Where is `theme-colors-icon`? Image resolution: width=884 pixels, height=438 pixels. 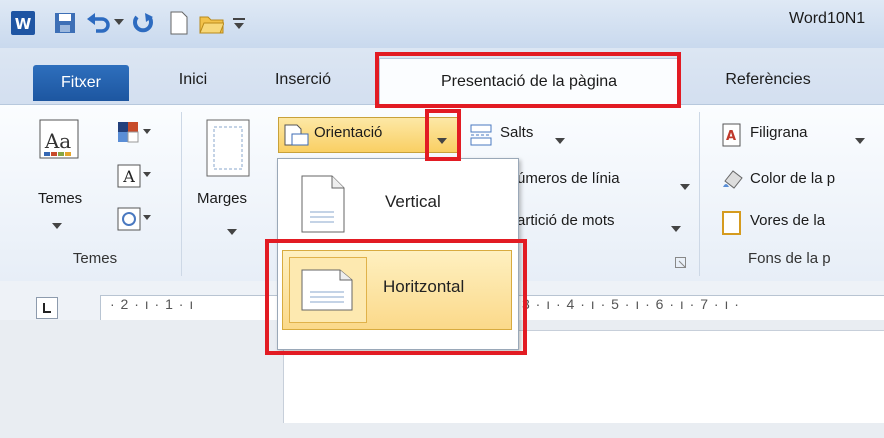
theme-colors-icon is located at coordinates (134, 136).